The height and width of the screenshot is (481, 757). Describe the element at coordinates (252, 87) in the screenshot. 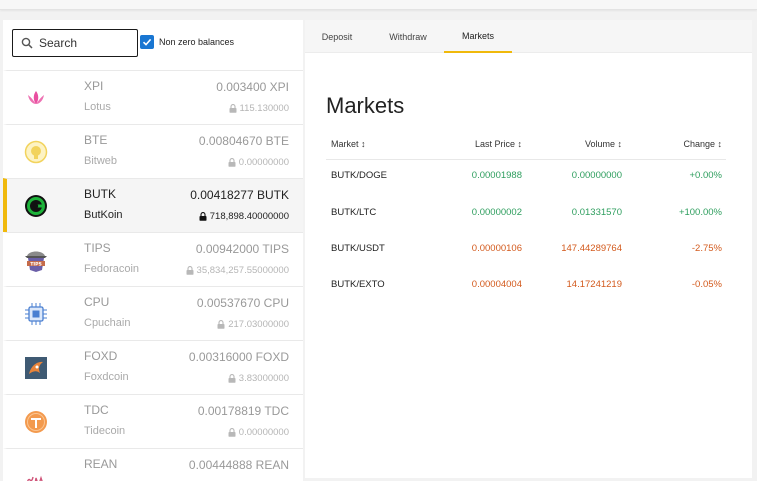

I see `coin-price: 0.003400 XPI` at that location.